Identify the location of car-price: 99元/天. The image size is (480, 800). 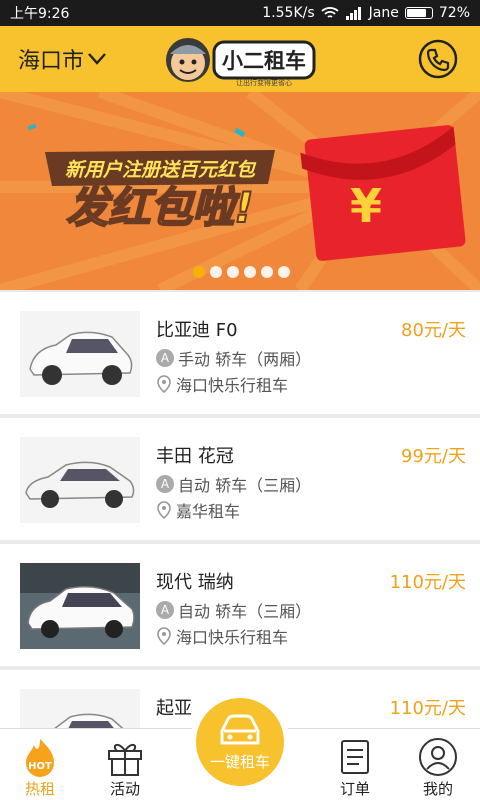
(433, 456).